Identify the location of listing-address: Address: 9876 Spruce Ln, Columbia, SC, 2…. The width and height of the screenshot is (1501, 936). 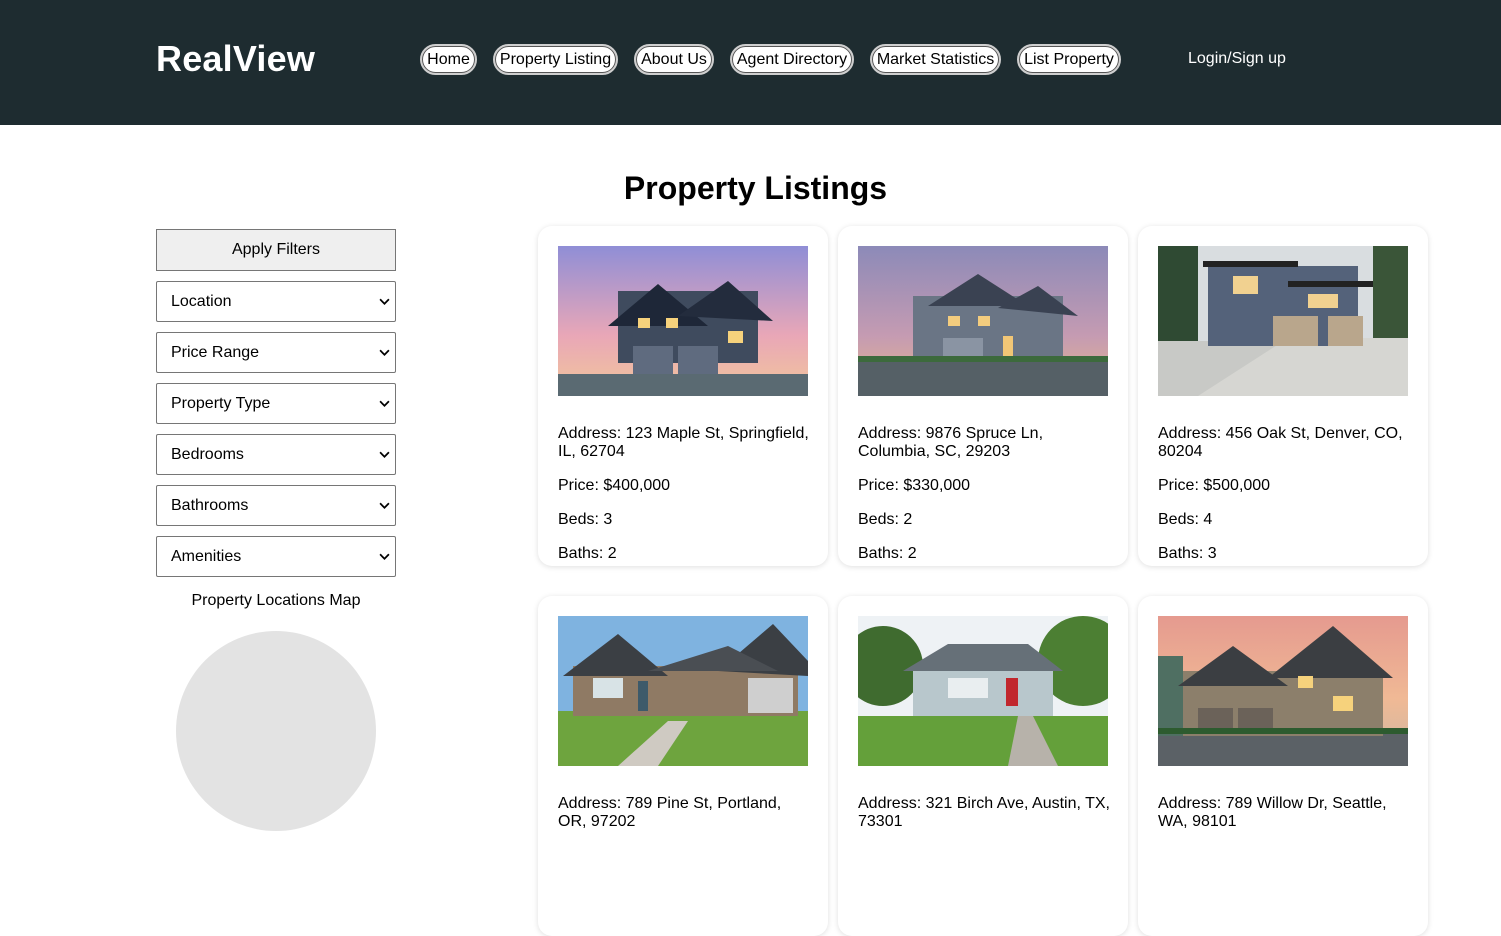
(951, 442).